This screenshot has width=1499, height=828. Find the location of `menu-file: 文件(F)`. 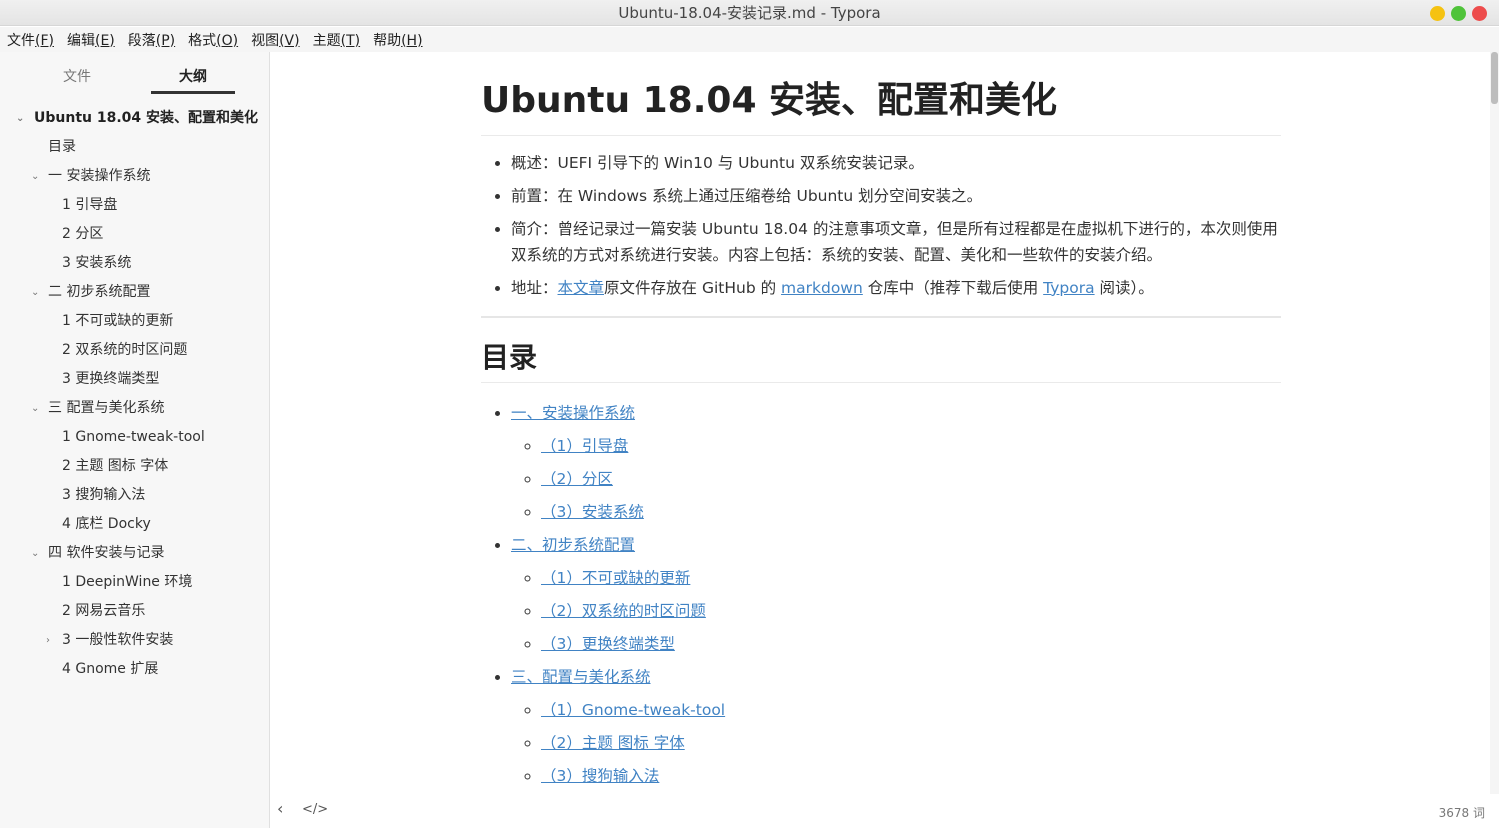

menu-file: 文件(F) is located at coordinates (30, 40).